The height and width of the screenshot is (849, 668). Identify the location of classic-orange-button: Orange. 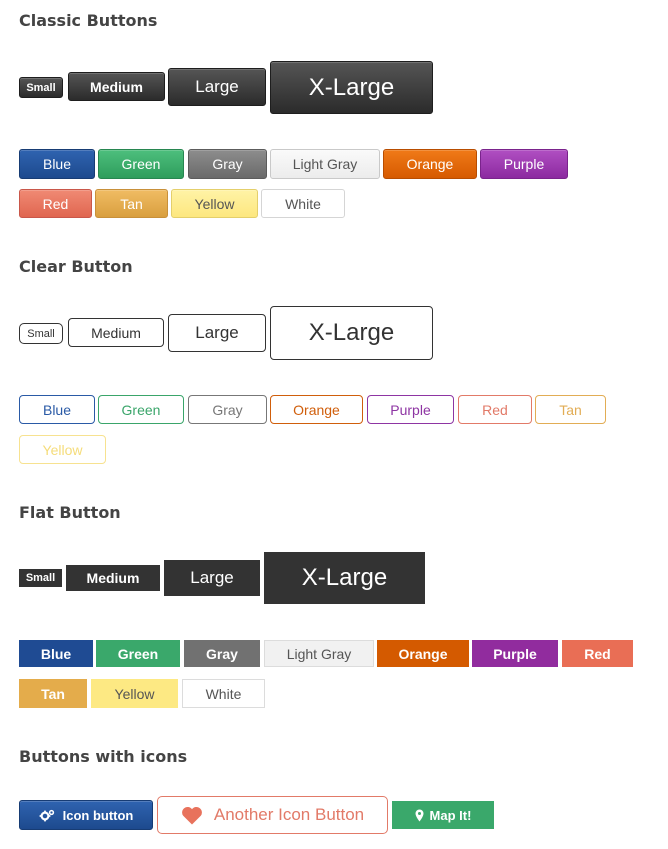
(430, 164).